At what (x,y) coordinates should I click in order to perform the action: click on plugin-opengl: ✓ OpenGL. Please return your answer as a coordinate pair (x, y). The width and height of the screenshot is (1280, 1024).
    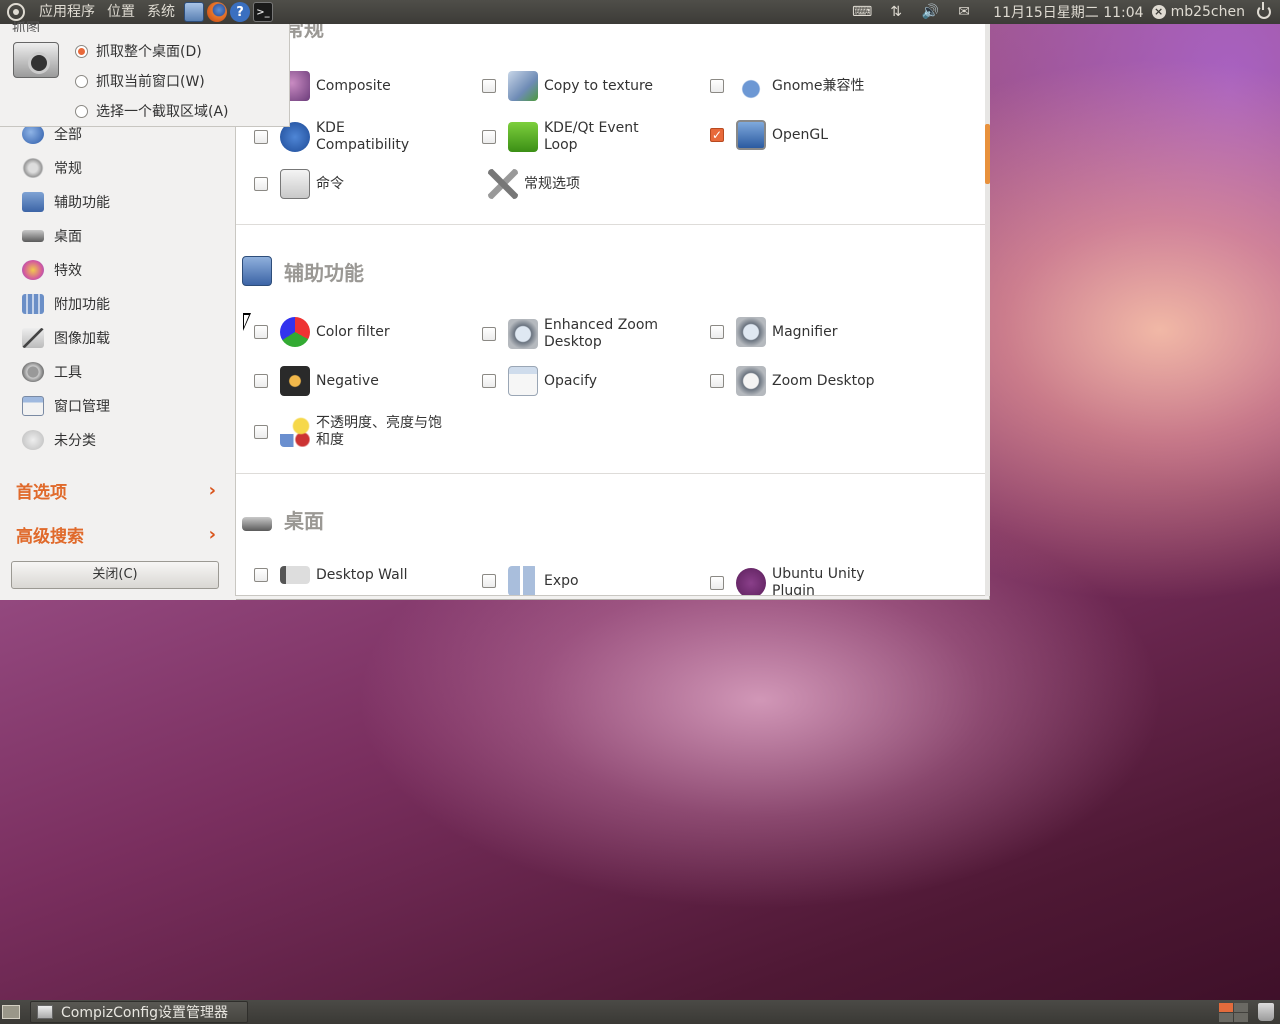
    Looking at the image, I should click on (820, 135).